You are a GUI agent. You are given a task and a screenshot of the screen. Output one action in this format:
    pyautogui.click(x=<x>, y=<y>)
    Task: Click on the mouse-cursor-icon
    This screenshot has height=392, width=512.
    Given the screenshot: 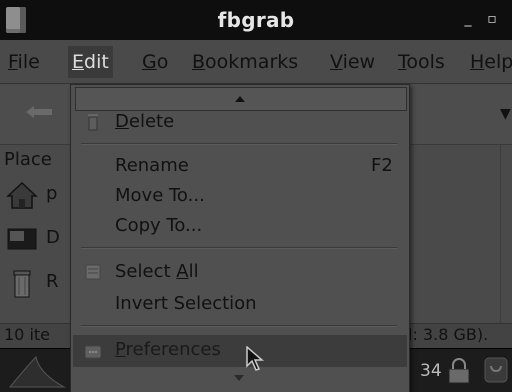 What is the action you would take?
    pyautogui.click(x=255, y=358)
    